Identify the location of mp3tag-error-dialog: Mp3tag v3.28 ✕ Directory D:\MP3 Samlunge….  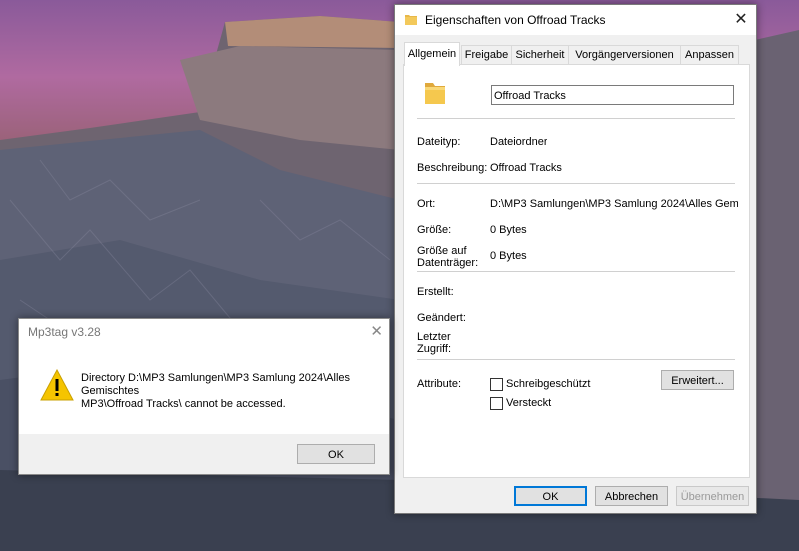
(204, 396).